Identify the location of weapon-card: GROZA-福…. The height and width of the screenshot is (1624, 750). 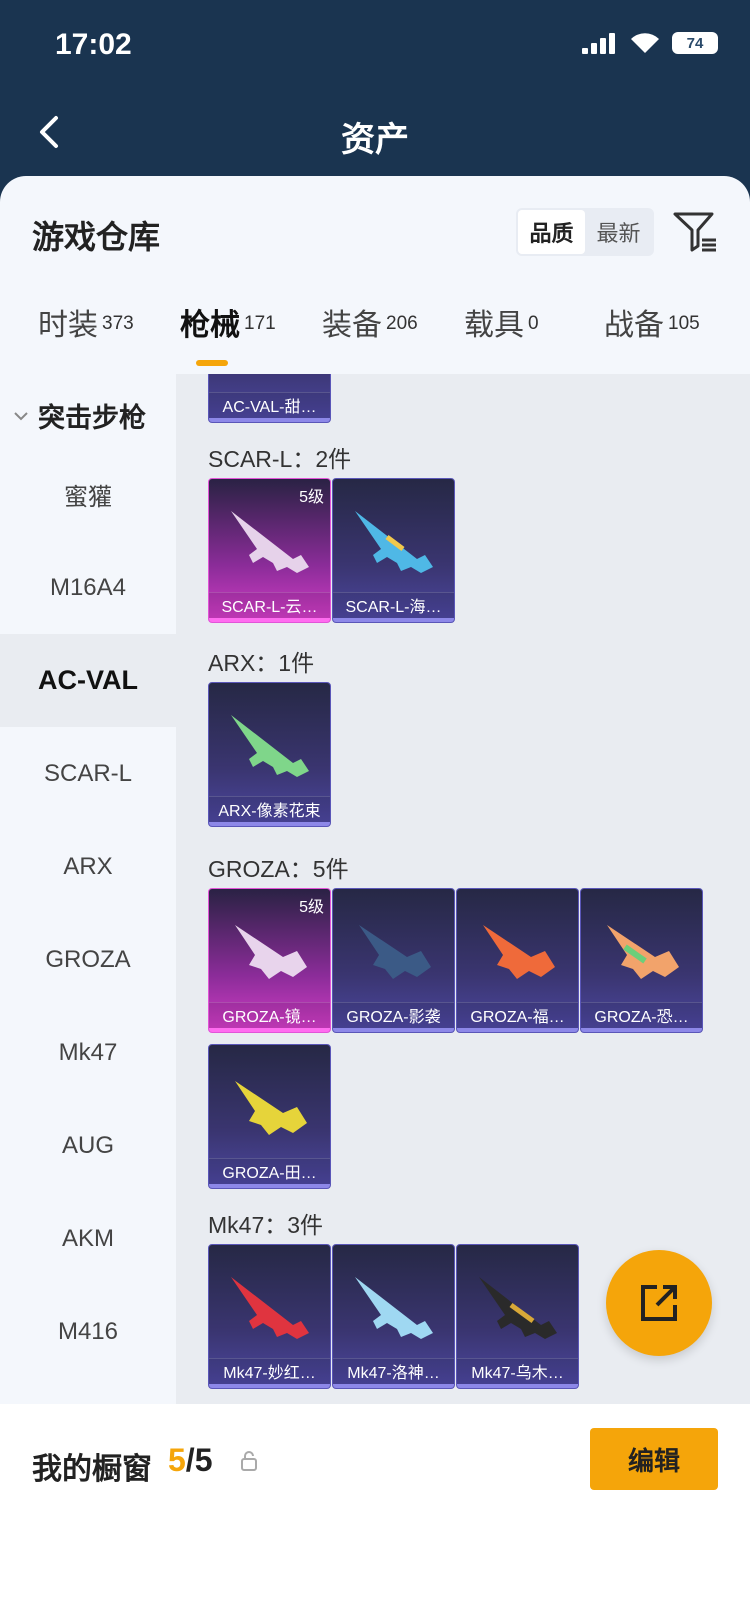
(517, 960).